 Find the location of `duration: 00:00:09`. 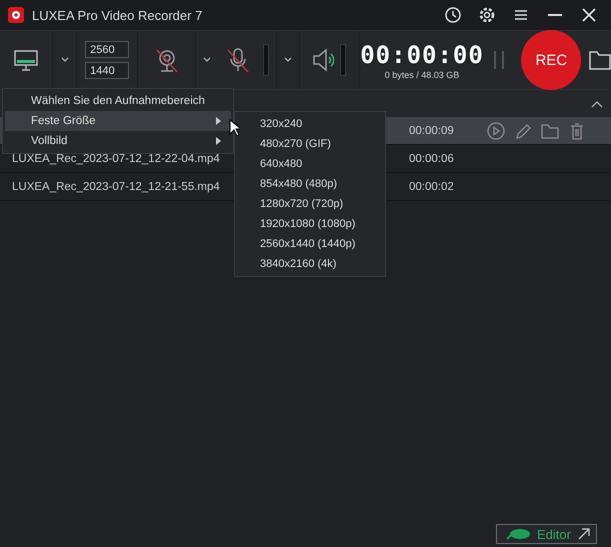

duration: 00:00:09 is located at coordinates (431, 130).